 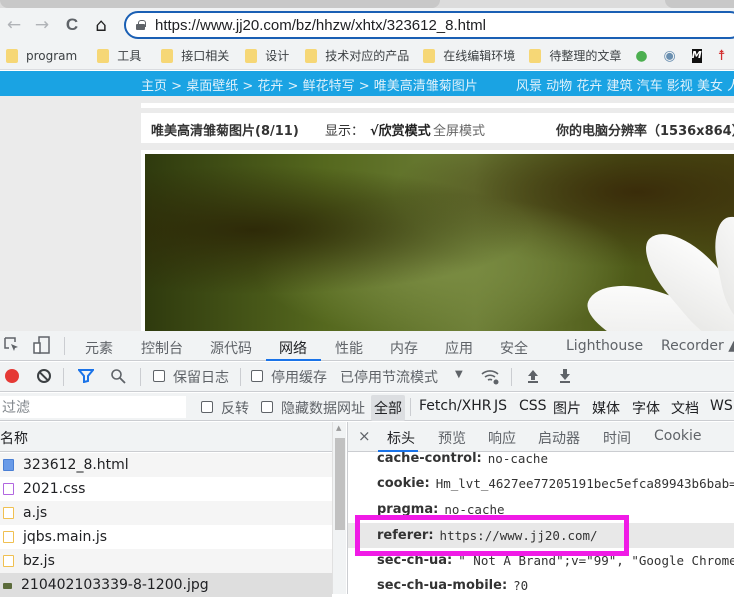 What do you see at coordinates (154, 86) in the screenshot?
I see `breadcrumb-home: 主页` at bounding box center [154, 86].